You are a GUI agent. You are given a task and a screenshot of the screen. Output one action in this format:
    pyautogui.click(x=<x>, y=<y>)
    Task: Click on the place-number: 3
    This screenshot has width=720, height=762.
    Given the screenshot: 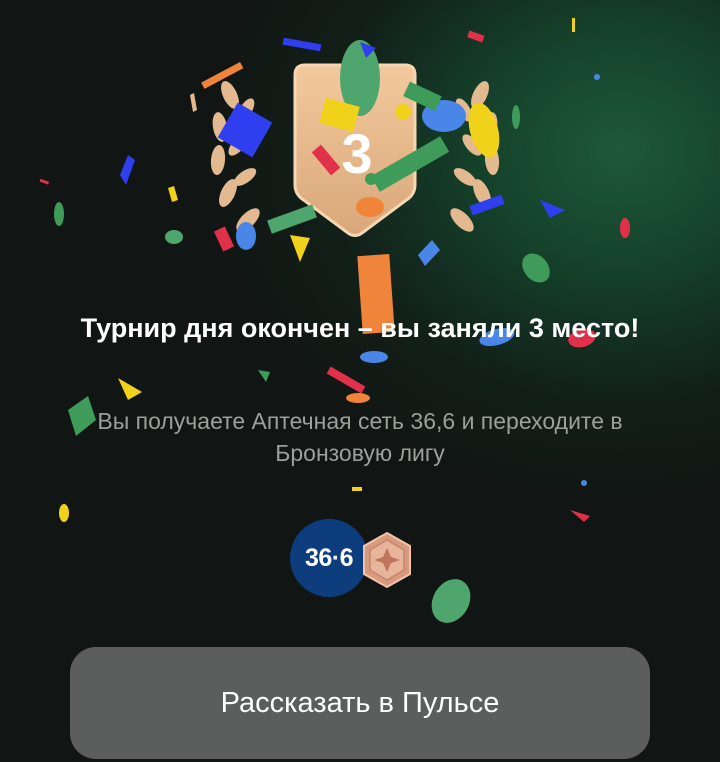 What is the action you would take?
    pyautogui.click(x=356, y=153)
    